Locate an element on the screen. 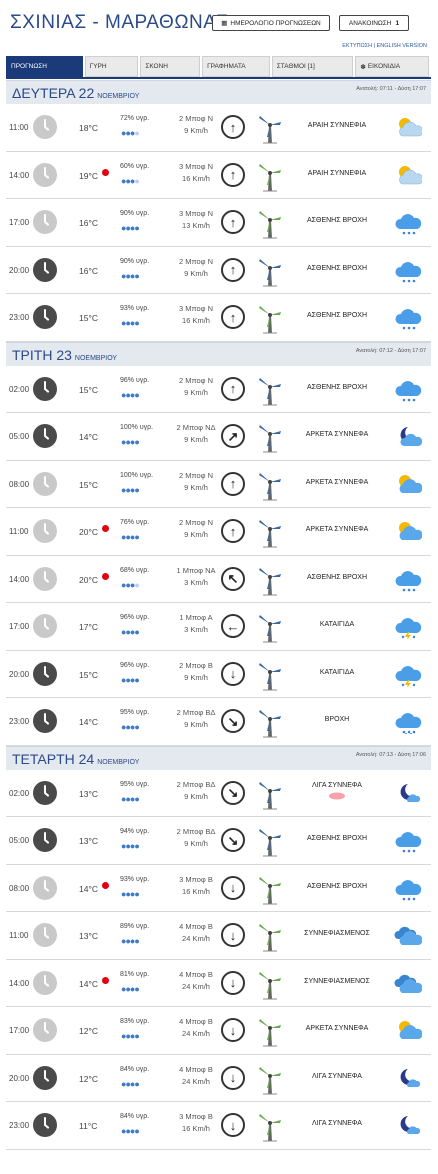 The width and height of the screenshot is (438, 1174). wind-direction-icon: ↓ is located at coordinates (233, 887).